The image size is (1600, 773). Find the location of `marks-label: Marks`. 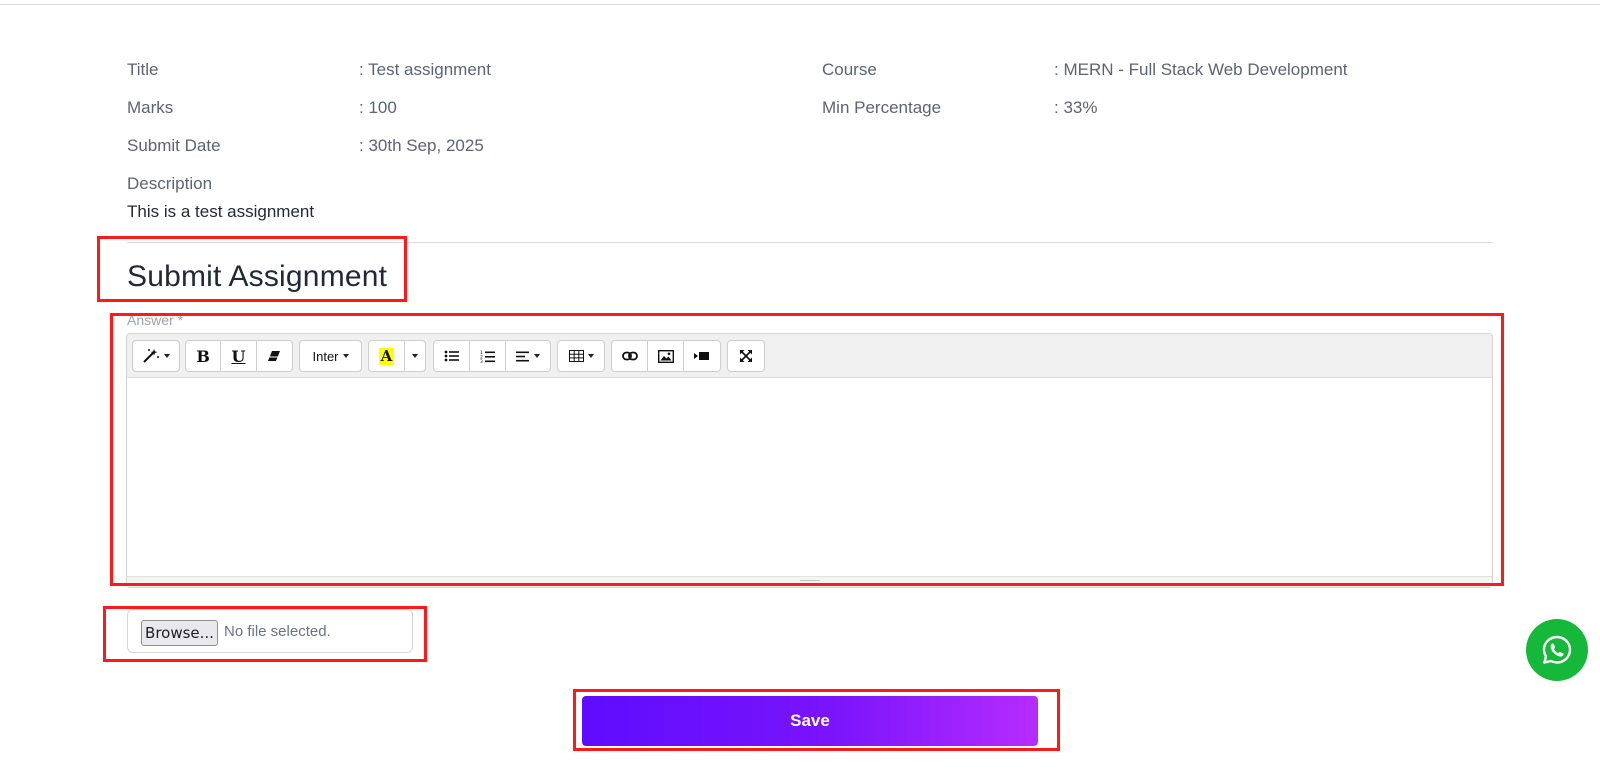

marks-label: Marks is located at coordinates (150, 107).